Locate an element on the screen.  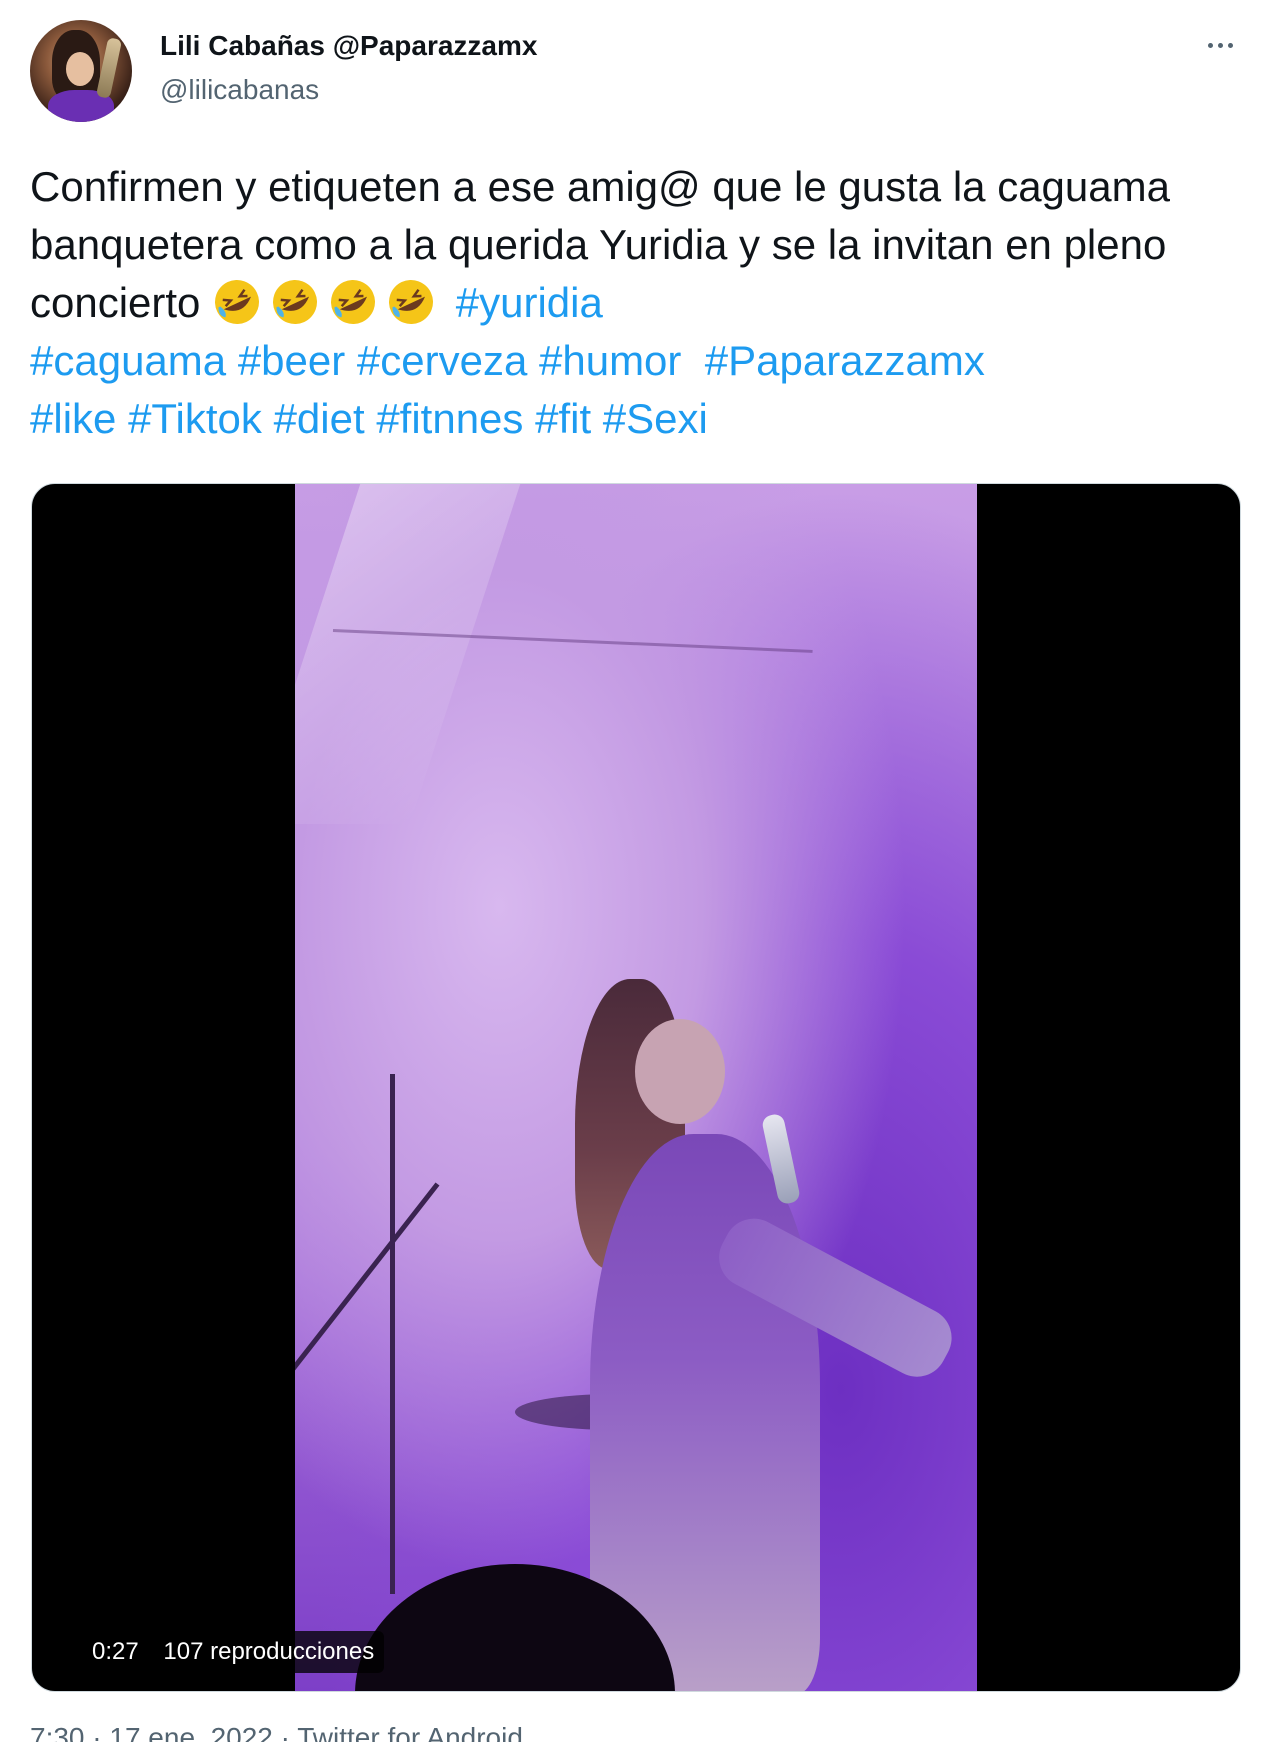
hashtag-link: #yuridia is located at coordinates (529, 302).